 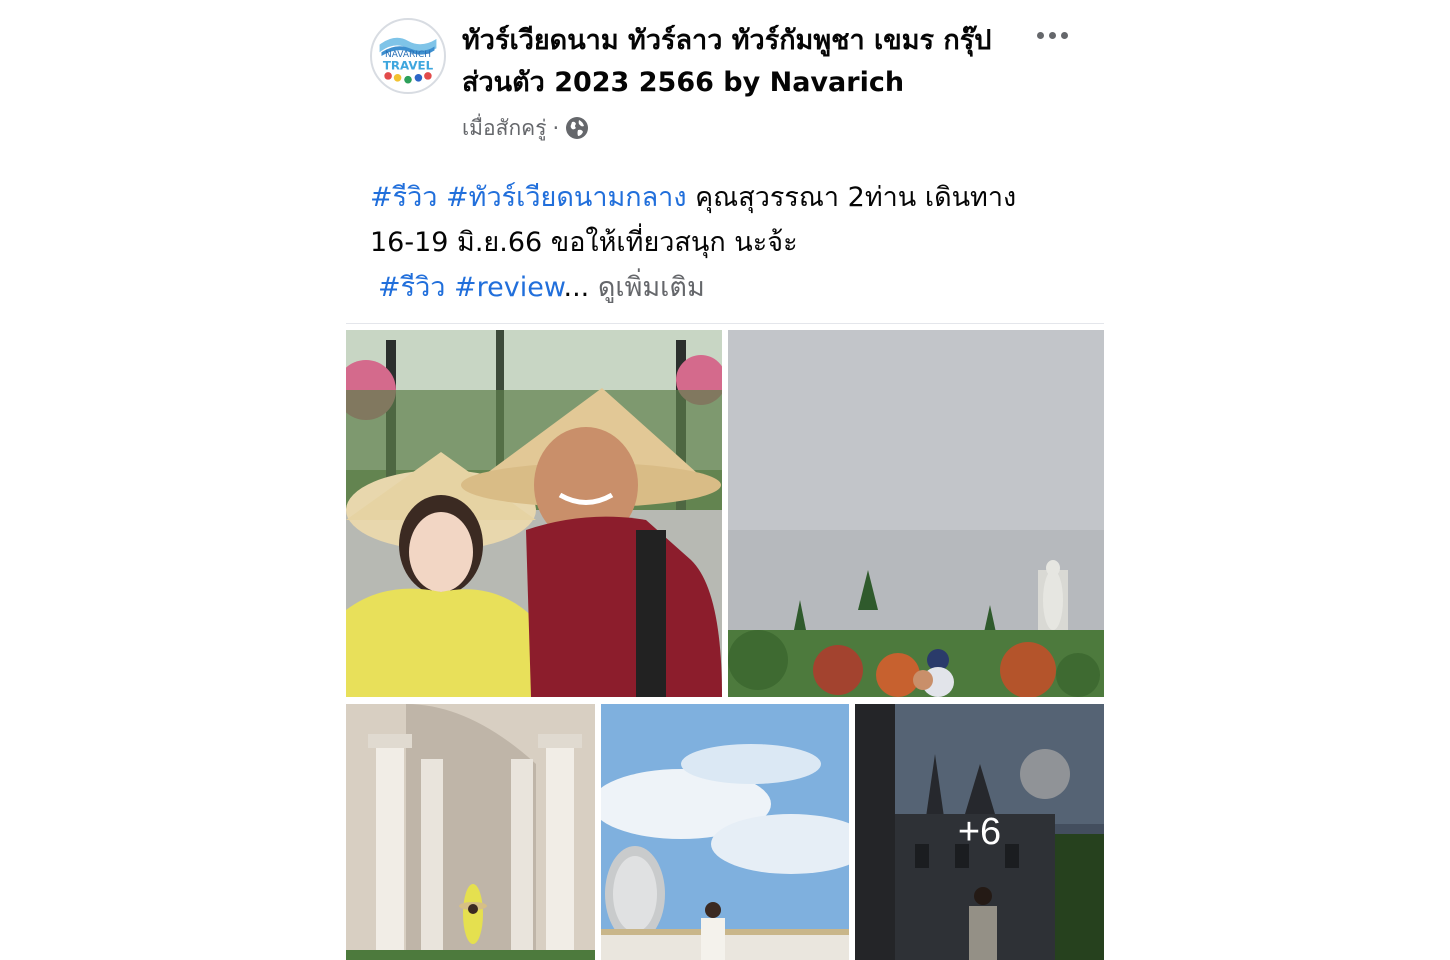 I want to click on more-photos-overlay: +6, so click(x=979, y=832).